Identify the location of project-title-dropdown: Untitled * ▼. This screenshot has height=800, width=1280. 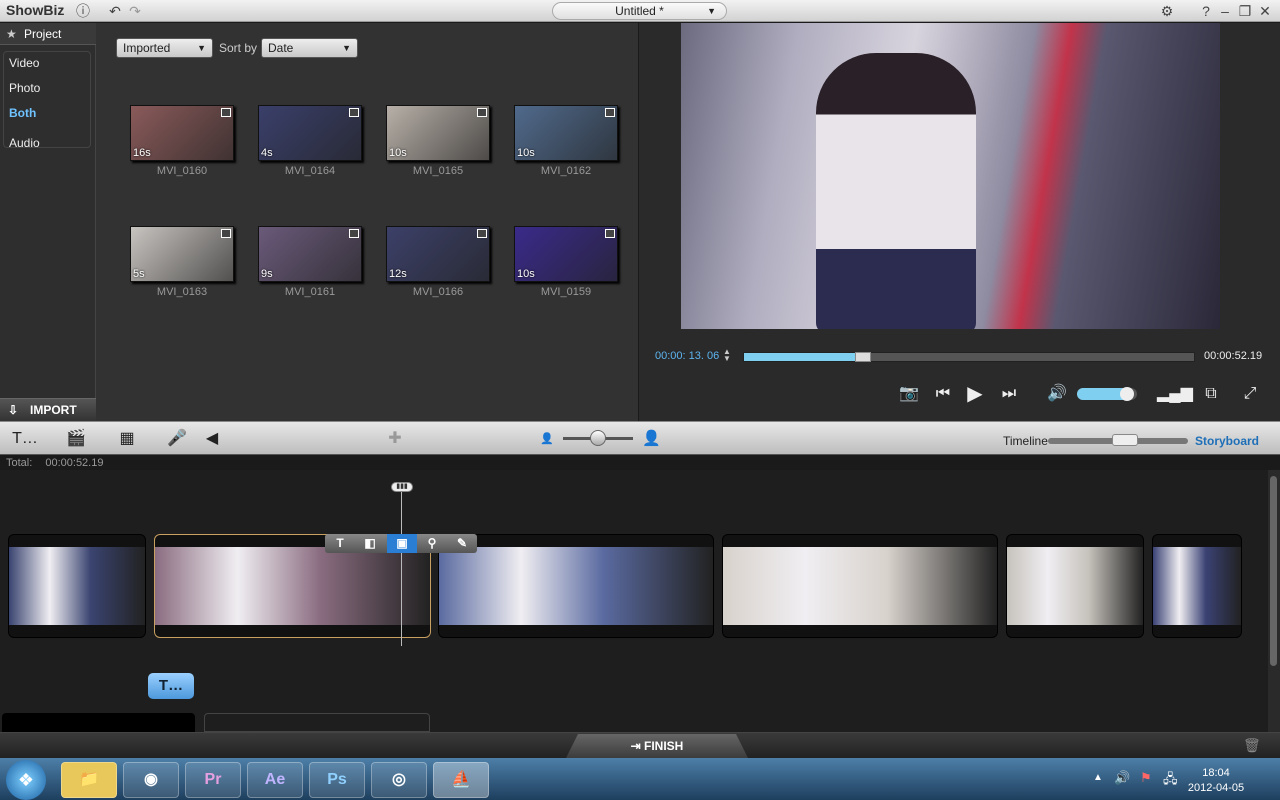
(639, 11).